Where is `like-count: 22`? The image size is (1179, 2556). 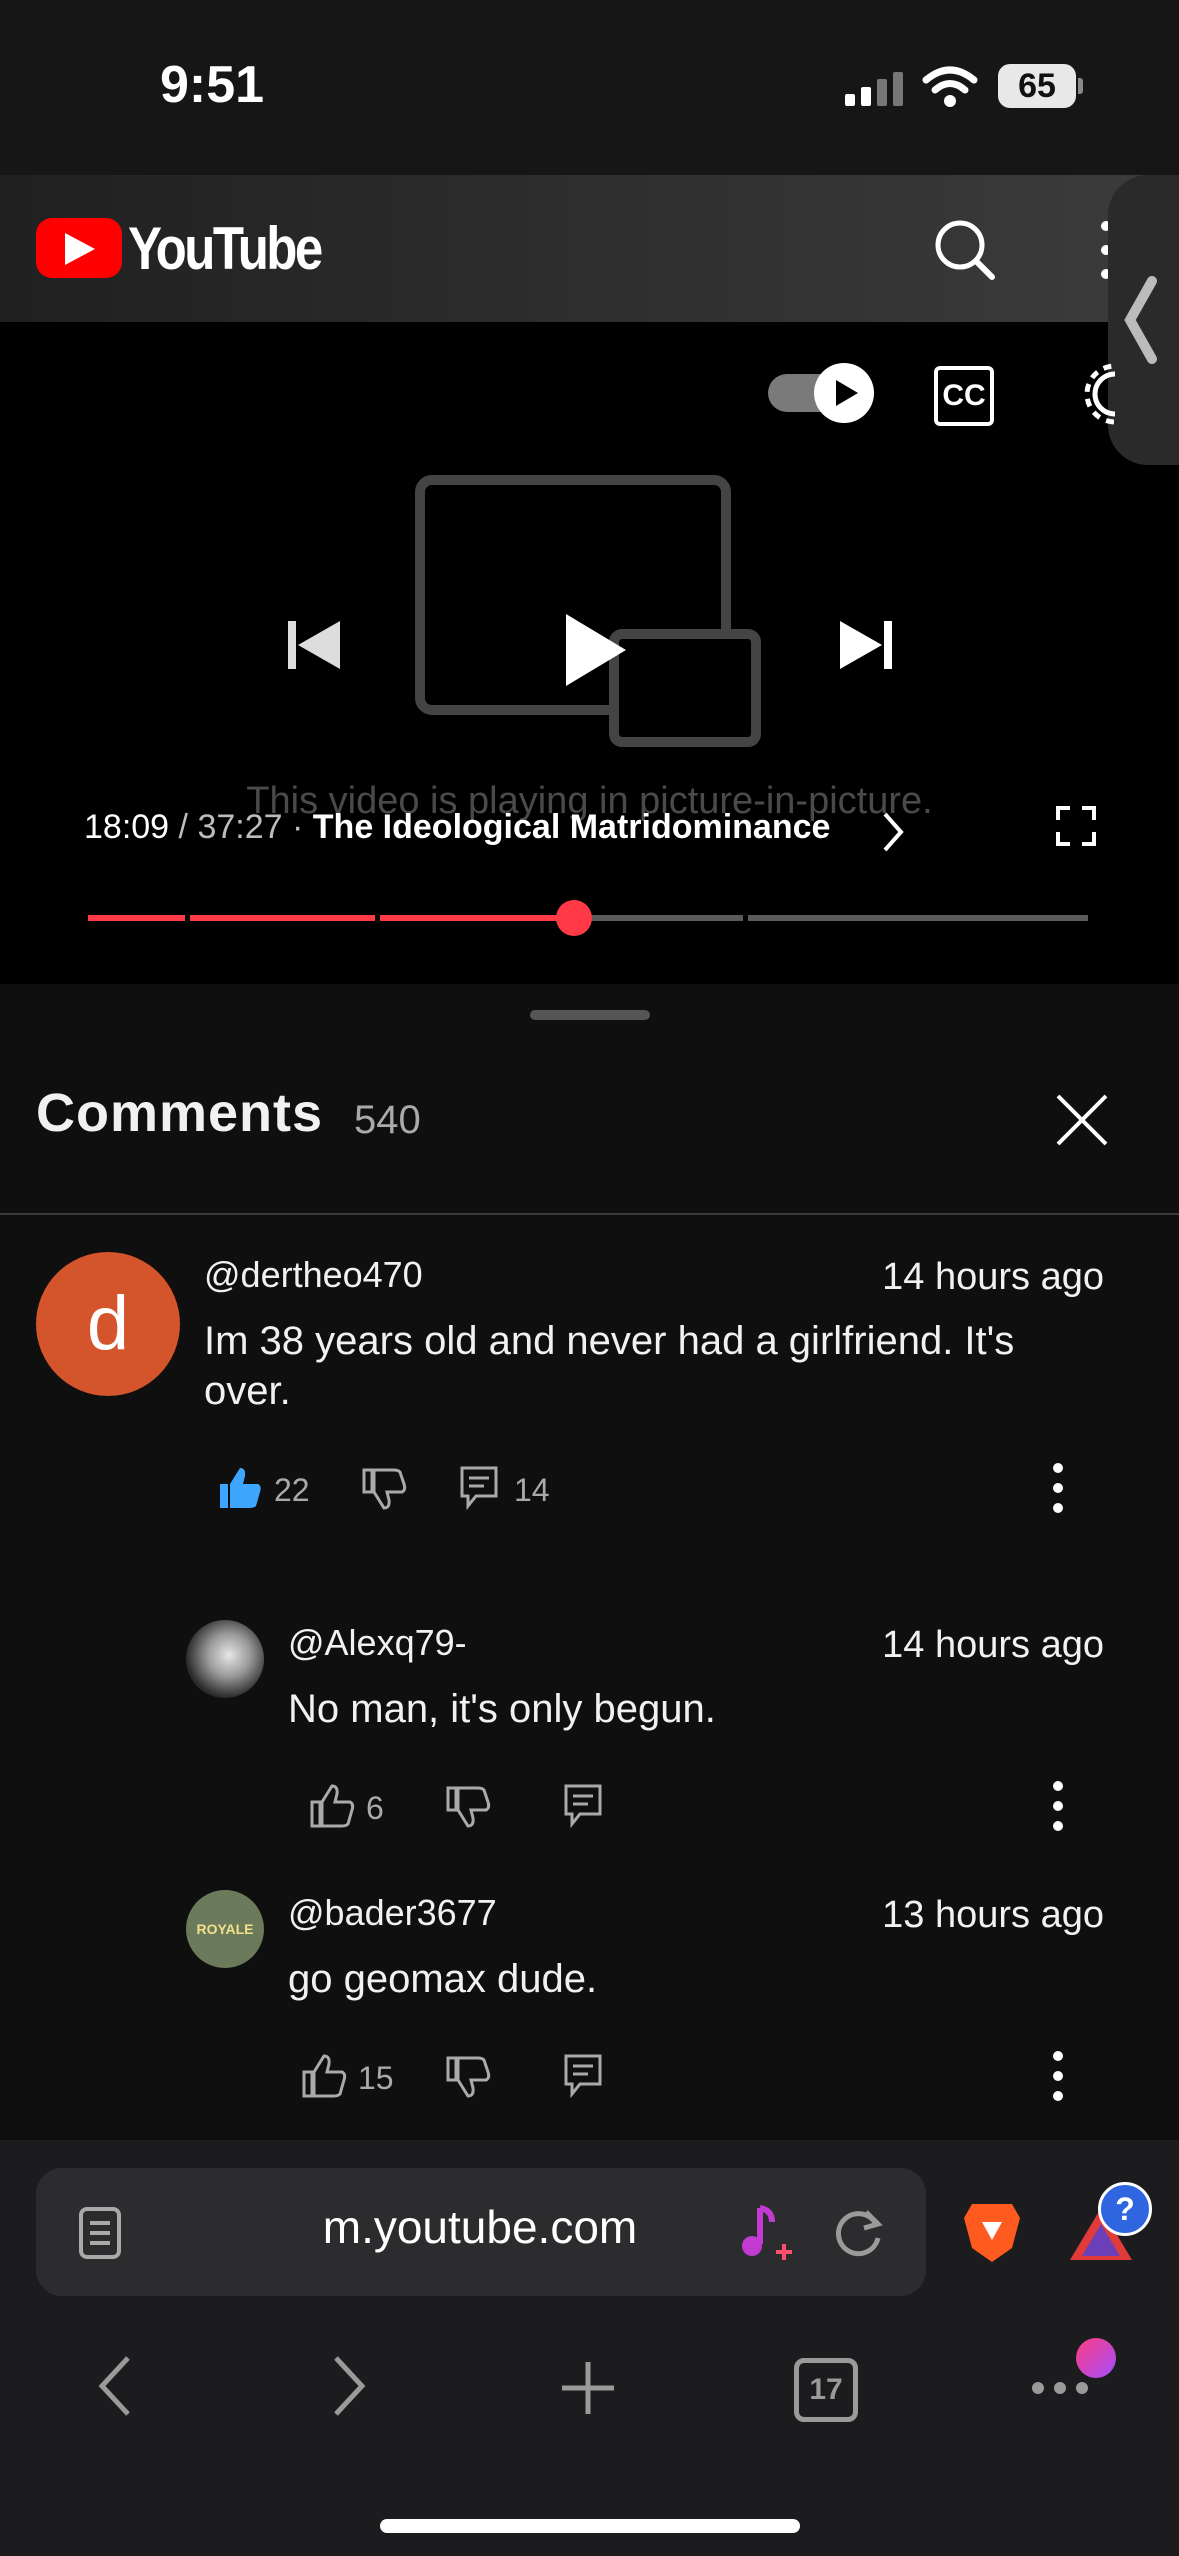 like-count: 22 is located at coordinates (292, 1490).